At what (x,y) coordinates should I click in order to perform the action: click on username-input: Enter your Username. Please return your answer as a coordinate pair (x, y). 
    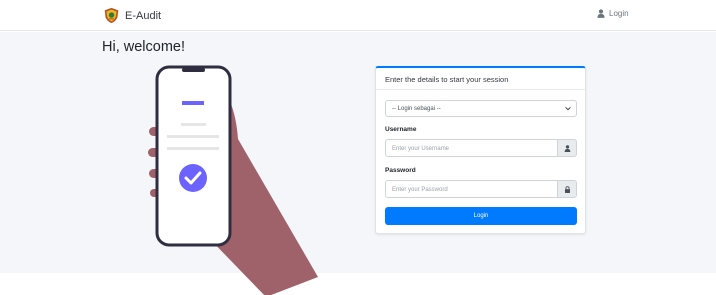
    Looking at the image, I should click on (471, 148).